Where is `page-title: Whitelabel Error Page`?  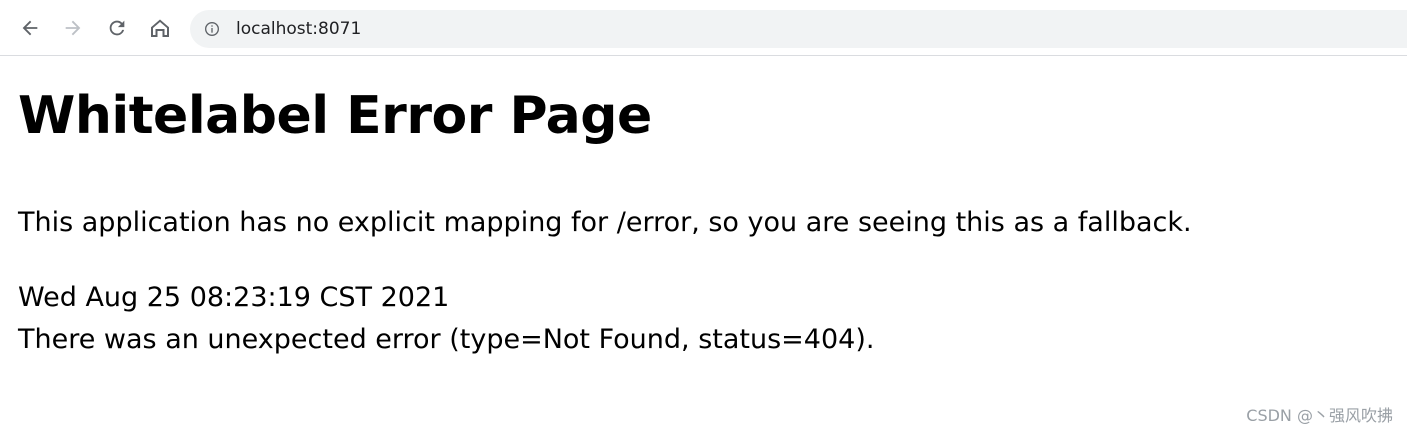
page-title: Whitelabel Error Page is located at coordinates (335, 116).